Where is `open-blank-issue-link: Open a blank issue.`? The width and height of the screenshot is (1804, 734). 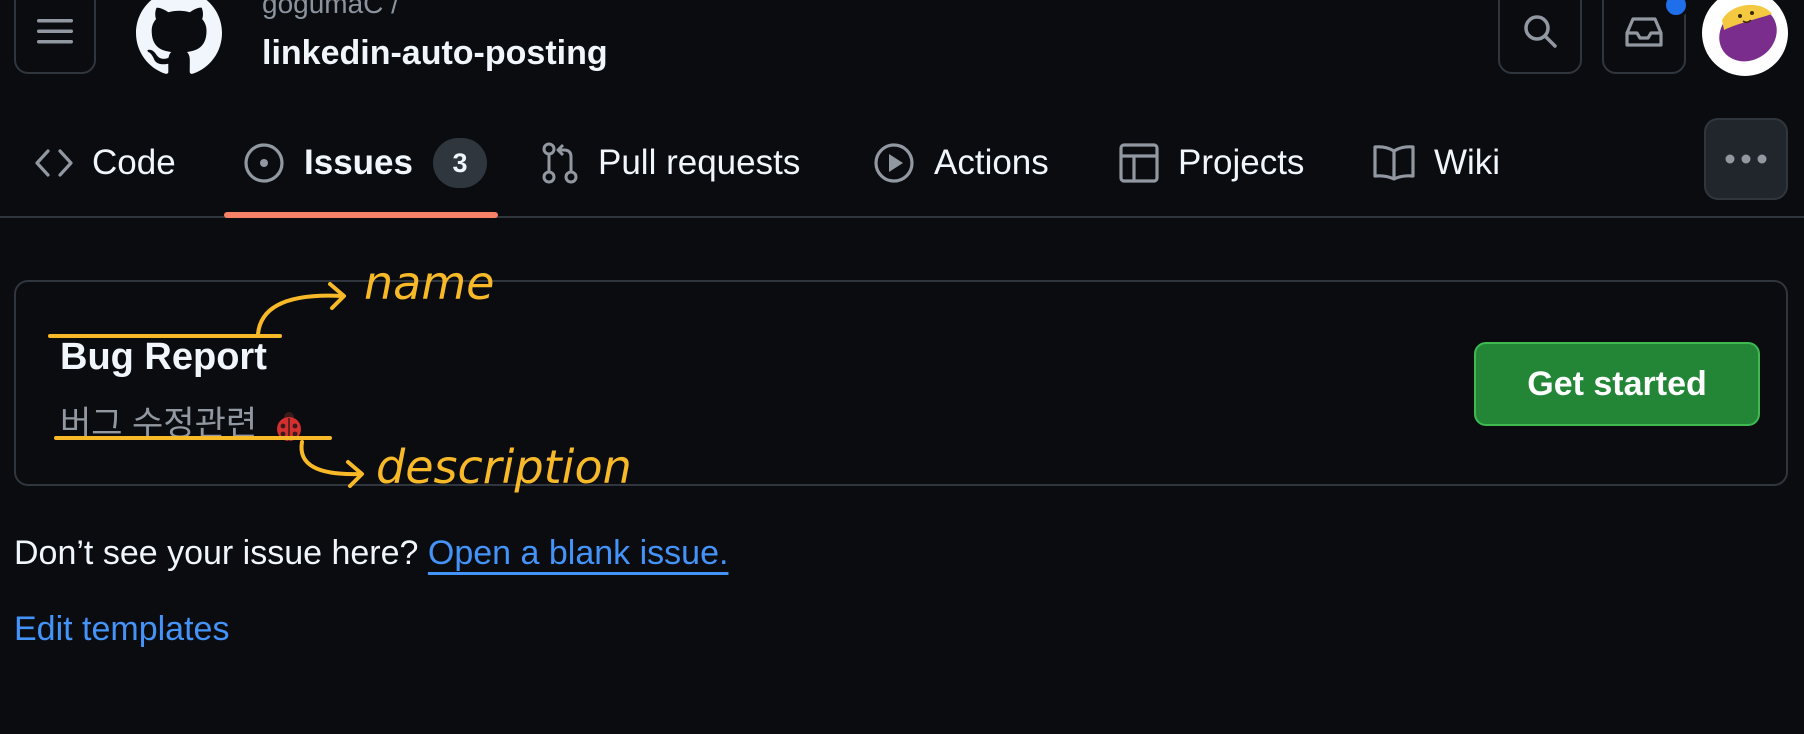
open-blank-issue-link: Open a blank issue. is located at coordinates (578, 553).